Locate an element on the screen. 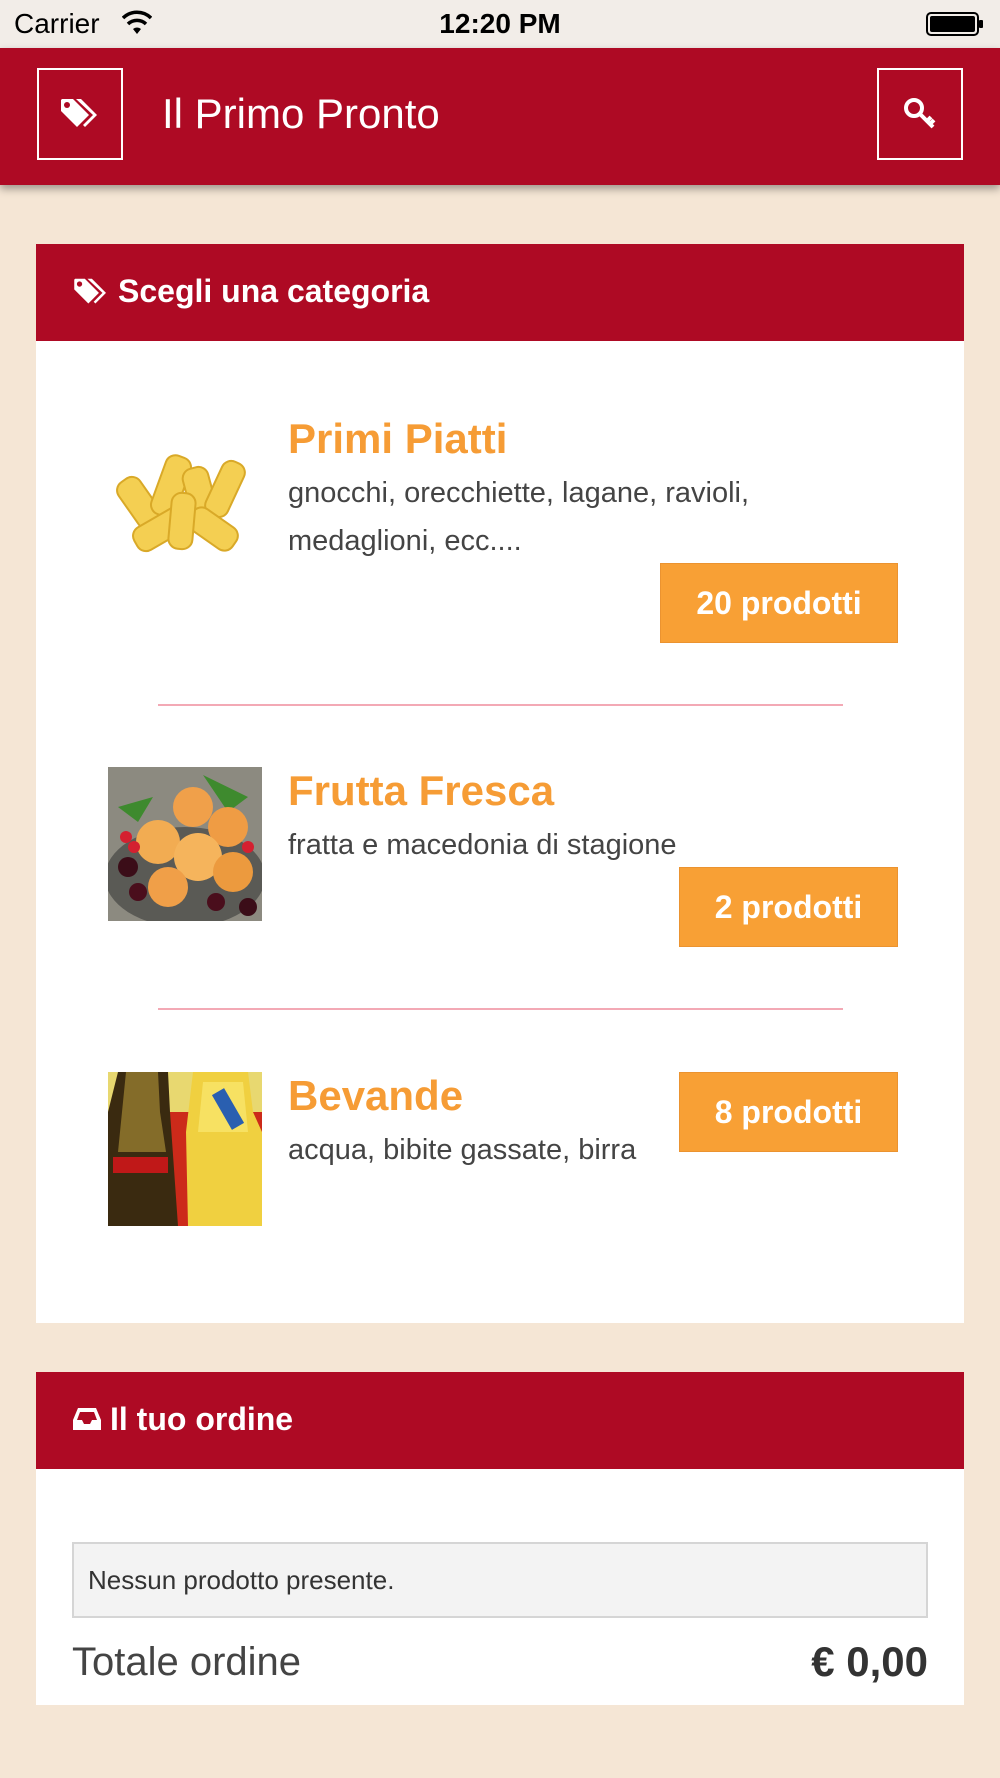 This screenshot has height=1778, width=1000. category-count-button: 8 prodotti is located at coordinates (788, 1112).